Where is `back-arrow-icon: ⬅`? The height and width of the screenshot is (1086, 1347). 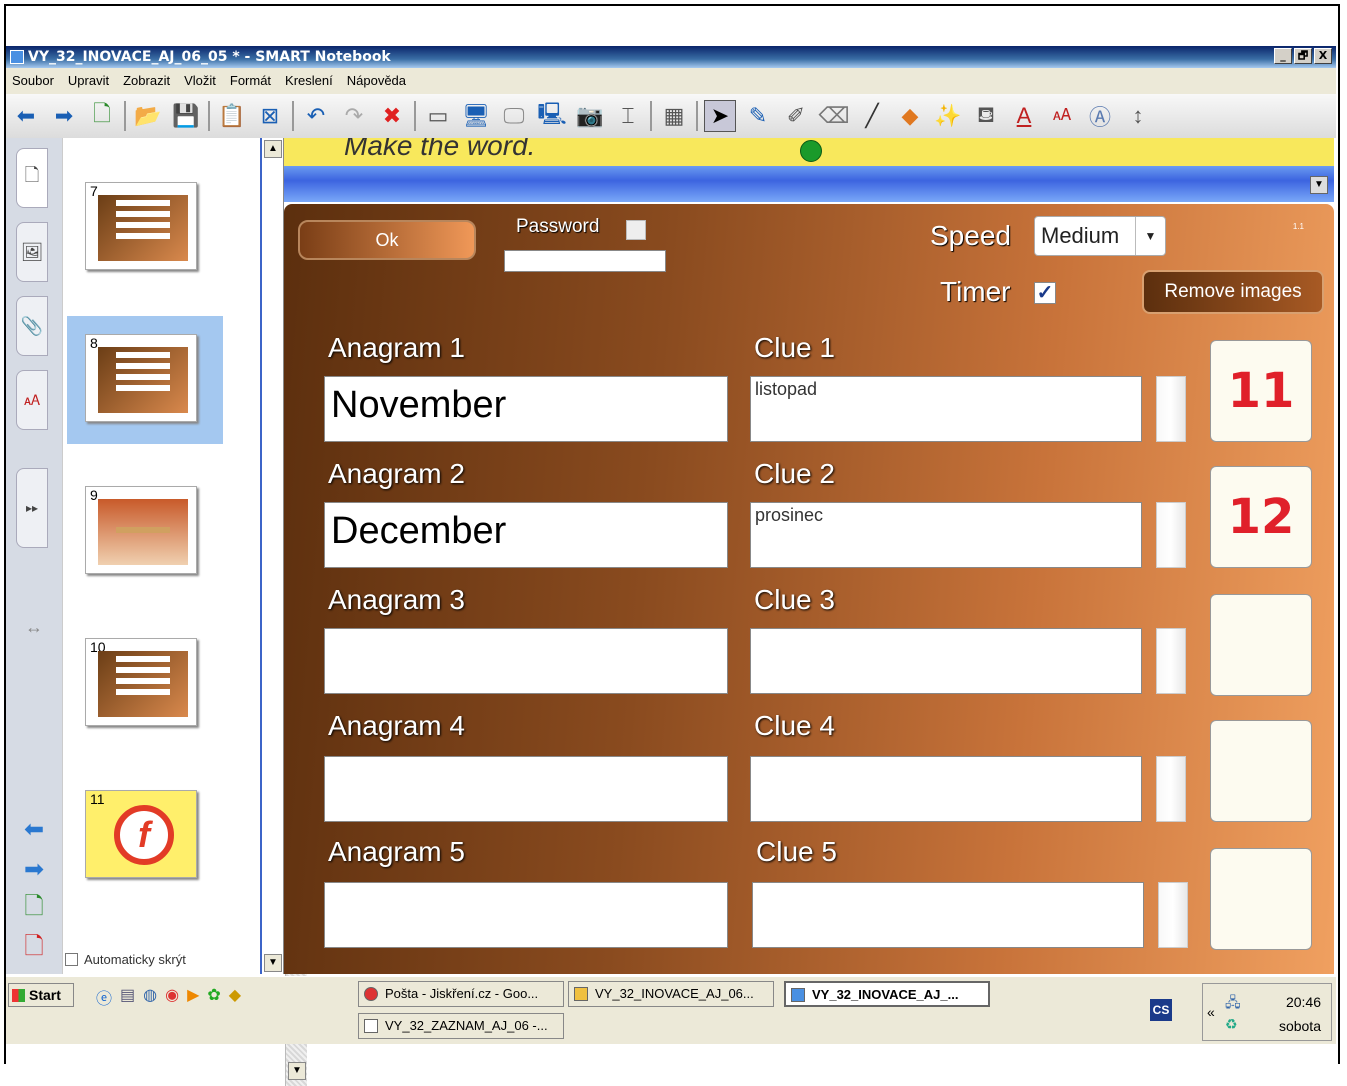 back-arrow-icon: ⬅ is located at coordinates (26, 116).